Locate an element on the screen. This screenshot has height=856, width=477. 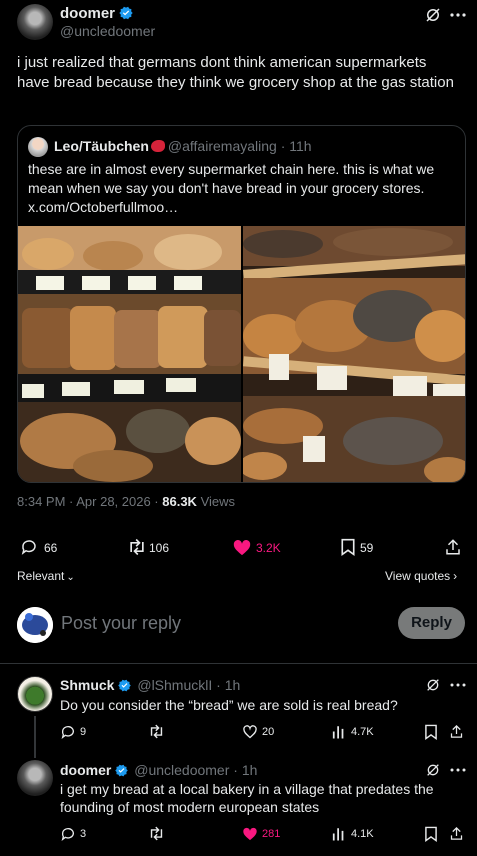
reply-count: 9 is located at coordinates (83, 732).